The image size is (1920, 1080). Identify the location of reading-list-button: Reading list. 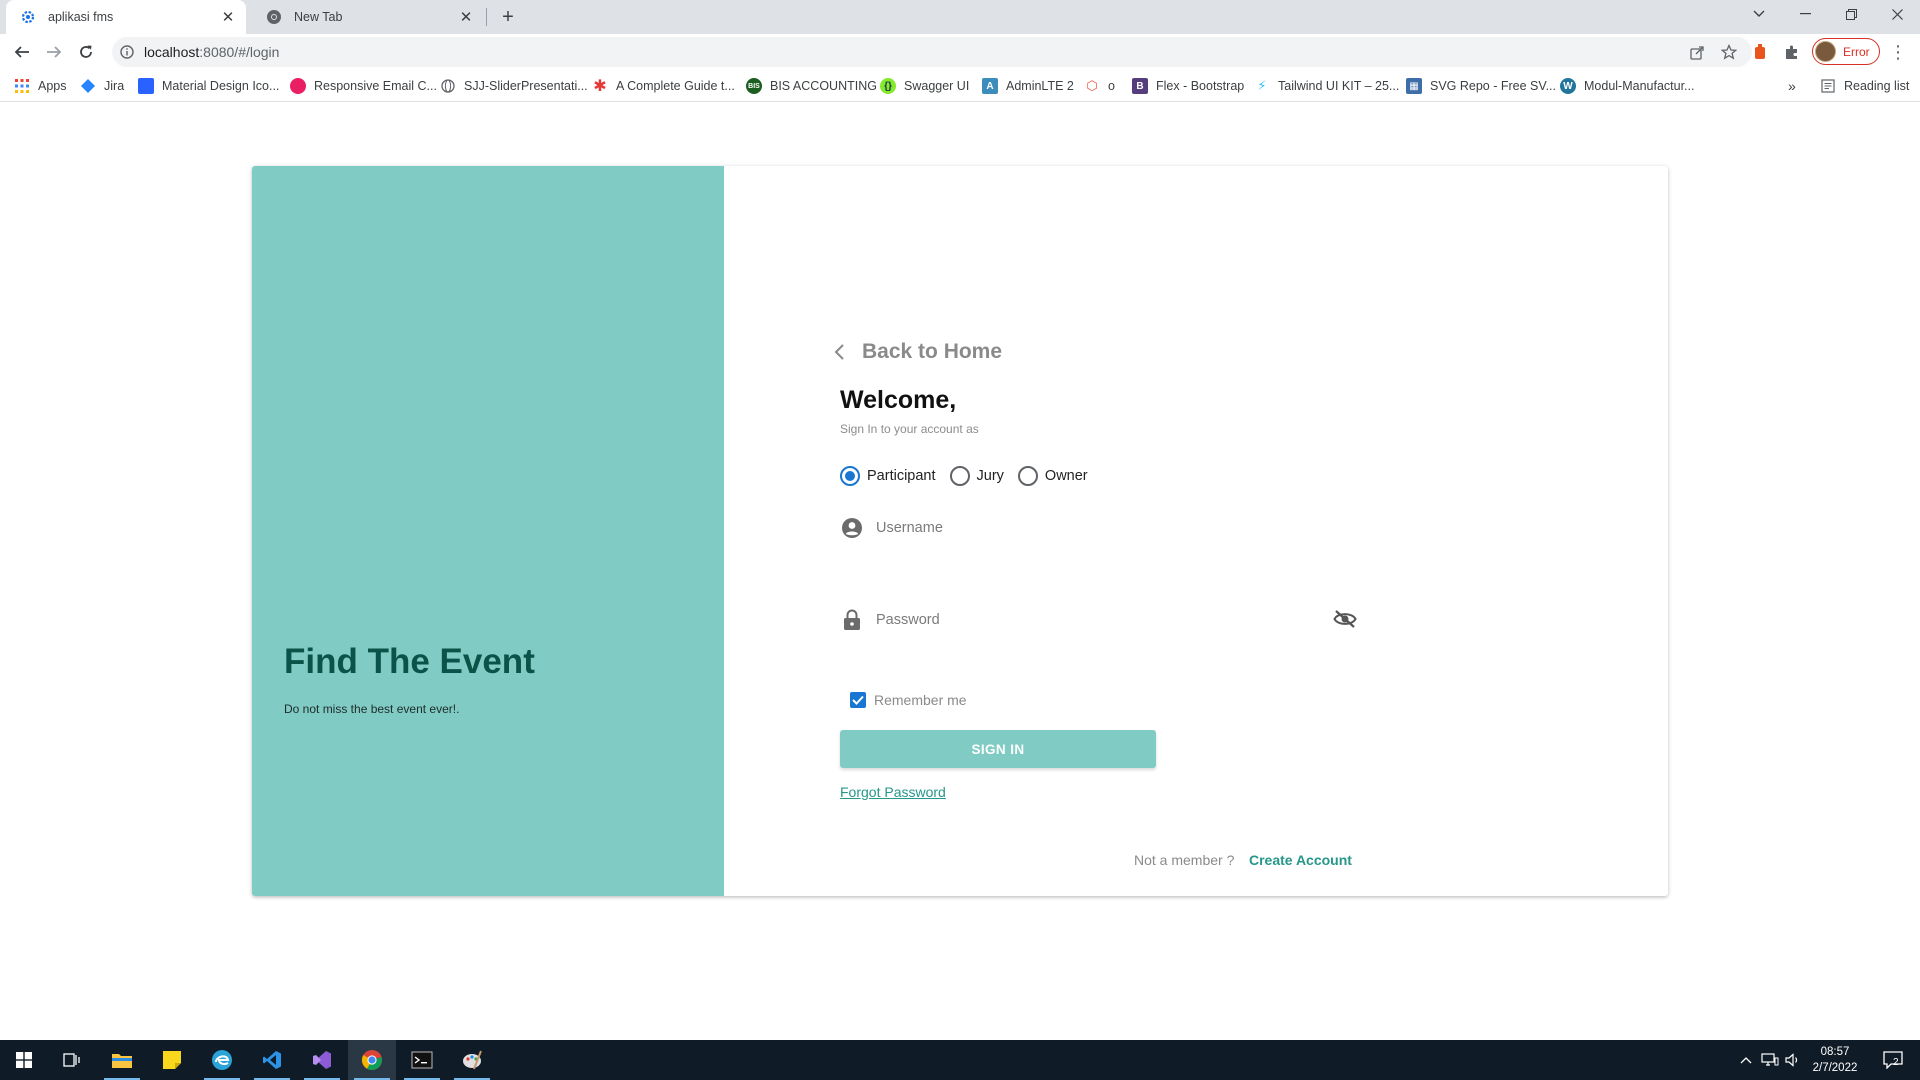
(1864, 86).